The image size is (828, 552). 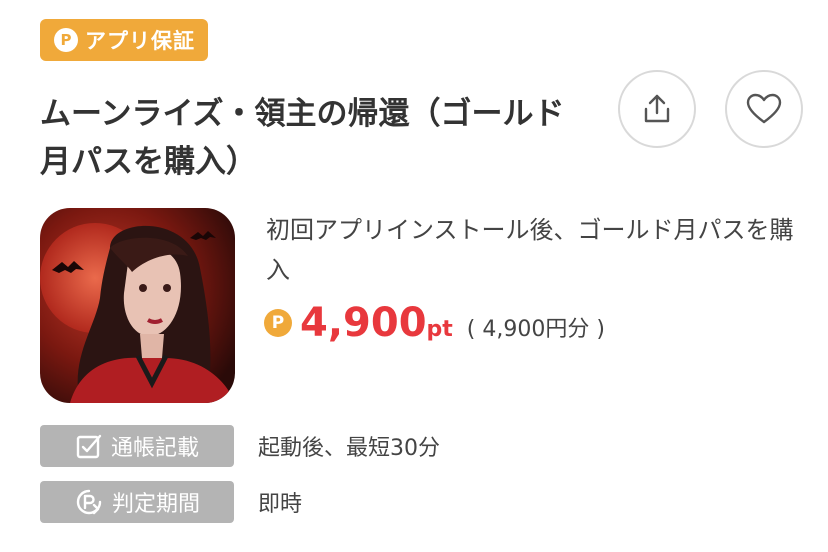 I want to click on heart-icon, so click(x=764, y=108).